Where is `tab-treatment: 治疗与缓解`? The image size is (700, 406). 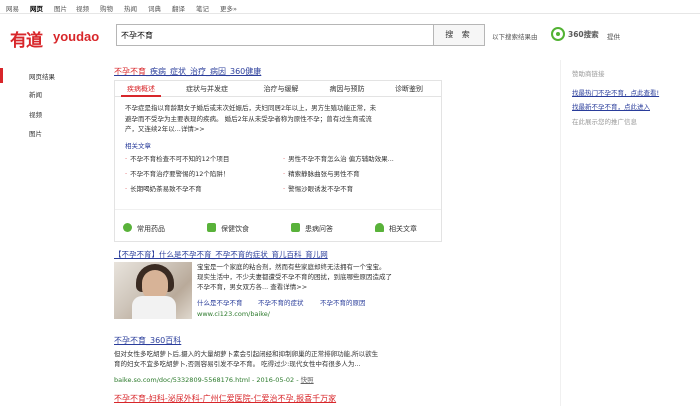
tab-treatment: 治疗与缓解 is located at coordinates (281, 89).